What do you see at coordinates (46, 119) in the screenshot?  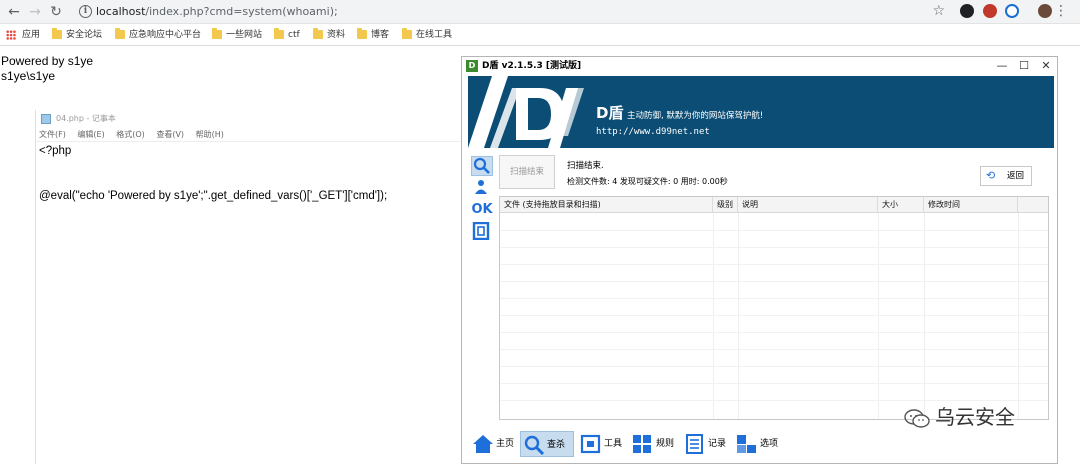 I see `notepad-icon` at bounding box center [46, 119].